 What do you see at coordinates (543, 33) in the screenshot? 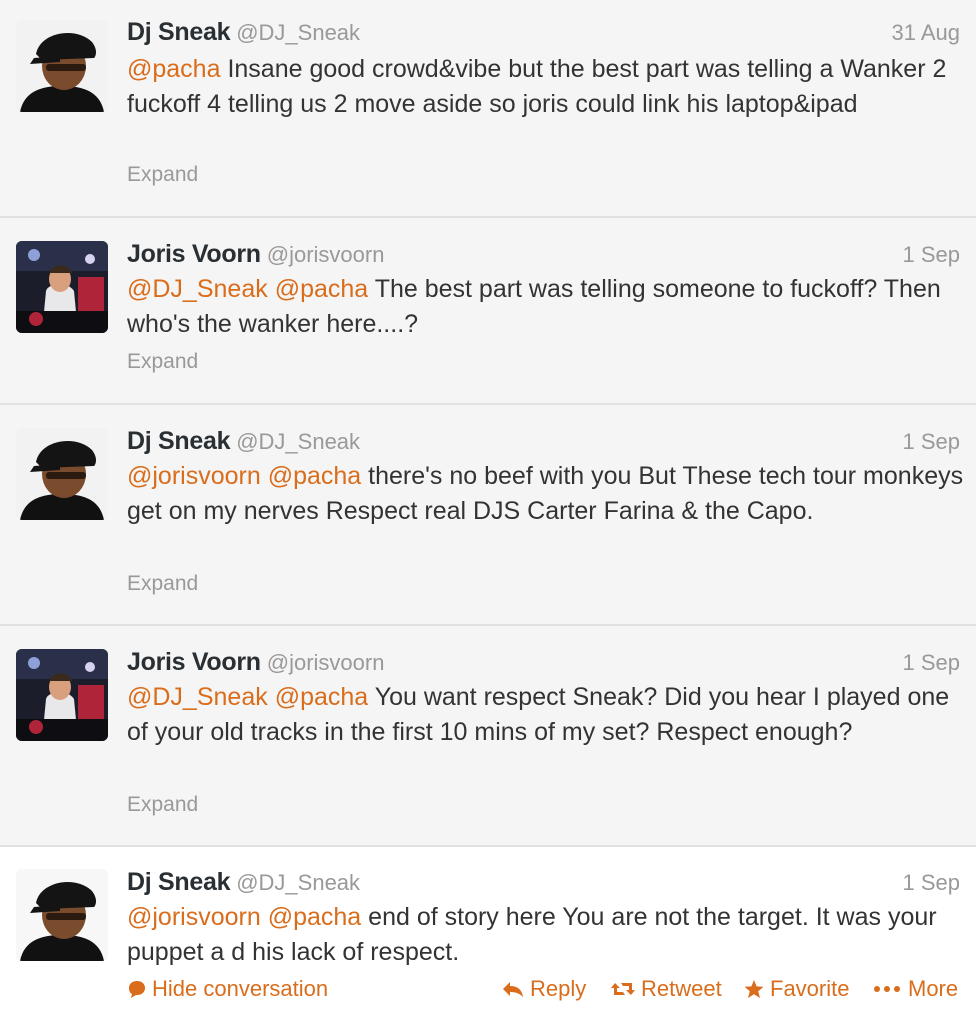
I see `tweet-header: Dj Sneak @DJ_Sneak 31 Aug` at bounding box center [543, 33].